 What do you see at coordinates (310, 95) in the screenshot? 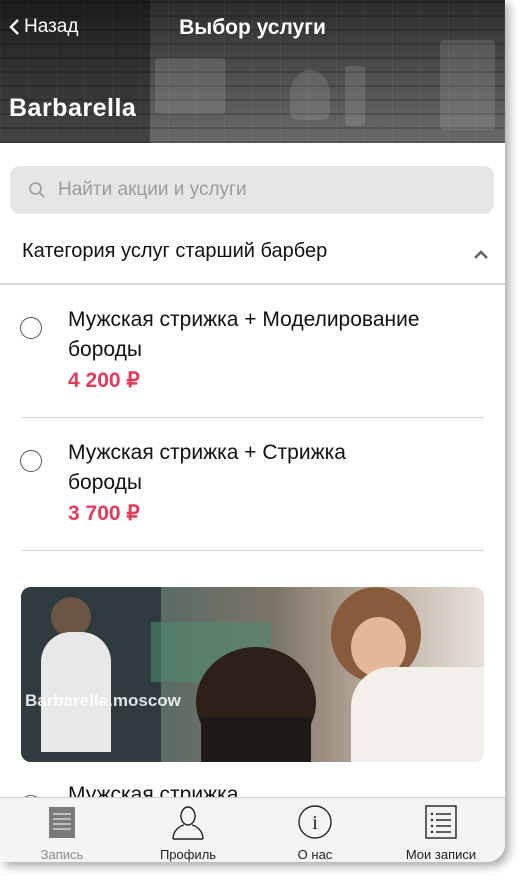
I see `banner-chair` at bounding box center [310, 95].